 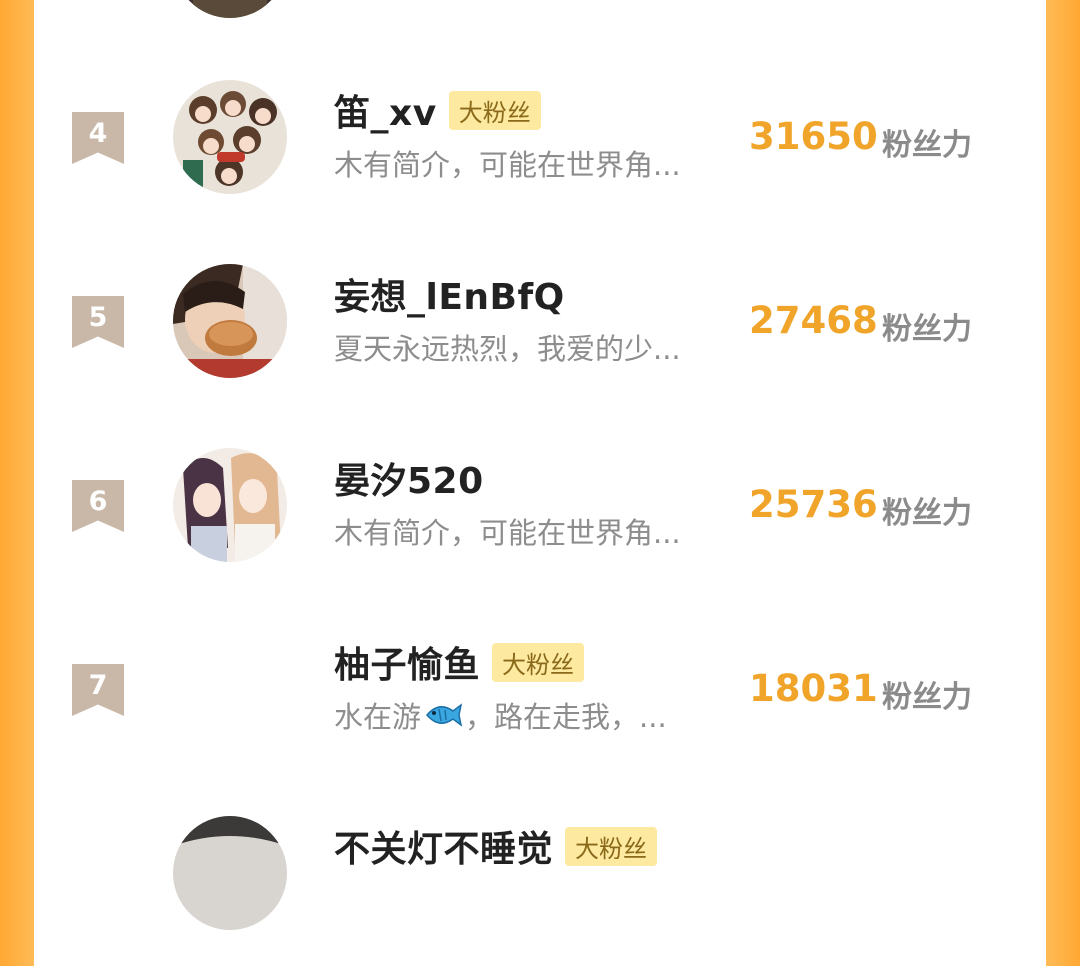 What do you see at coordinates (98, 138) in the screenshot?
I see `rank-badge: 4` at bounding box center [98, 138].